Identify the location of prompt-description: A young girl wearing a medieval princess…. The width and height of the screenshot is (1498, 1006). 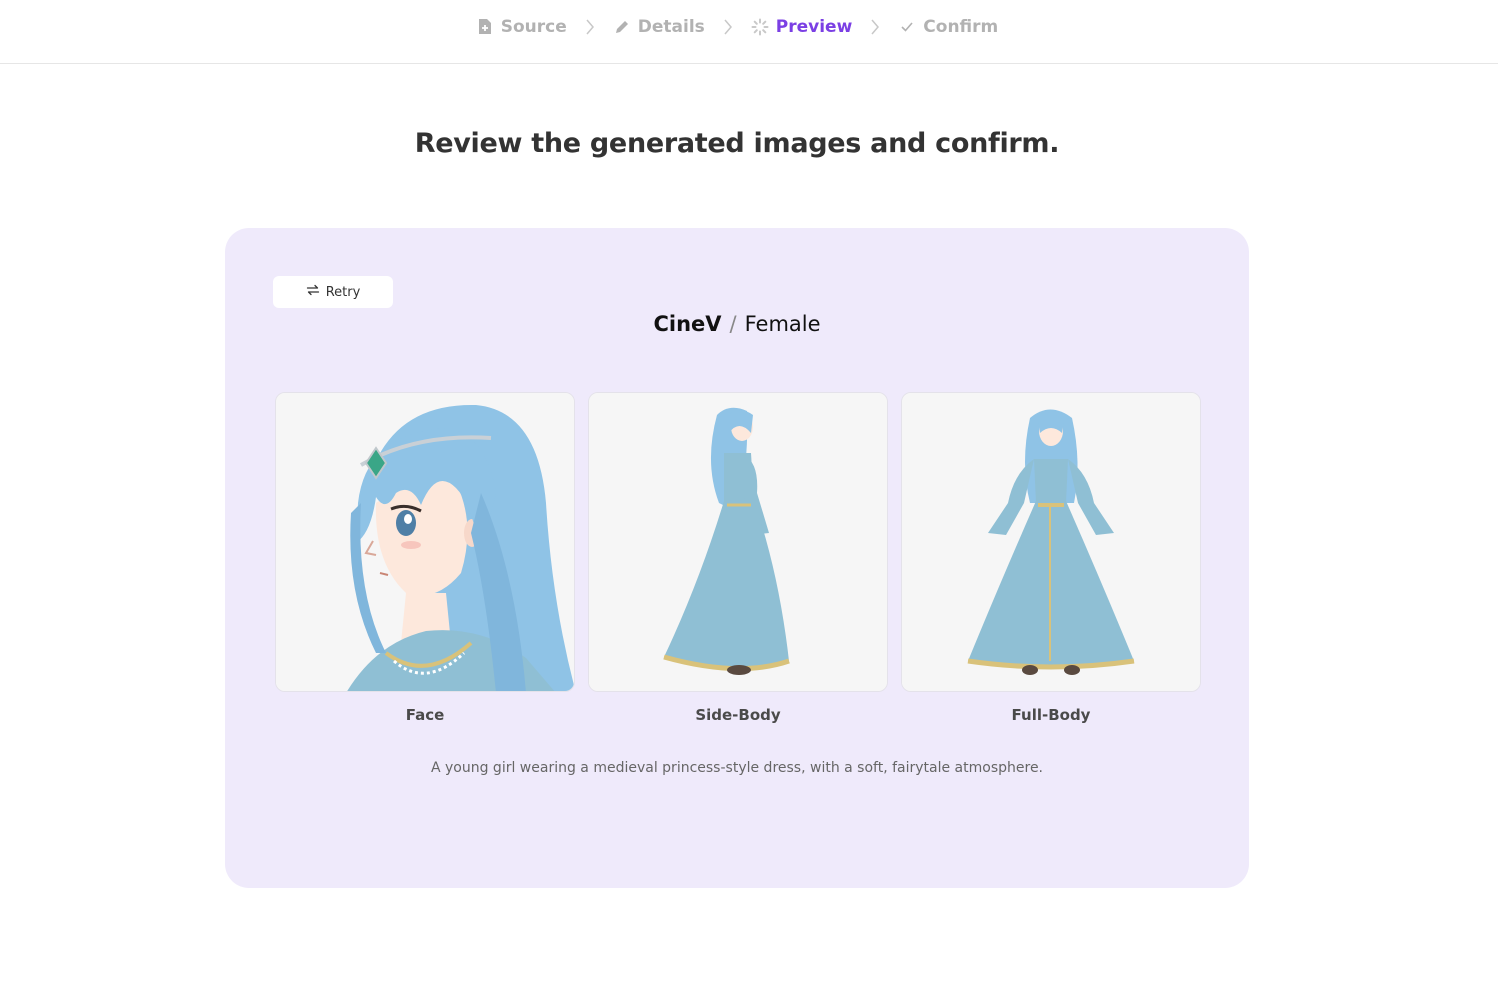
(737, 768).